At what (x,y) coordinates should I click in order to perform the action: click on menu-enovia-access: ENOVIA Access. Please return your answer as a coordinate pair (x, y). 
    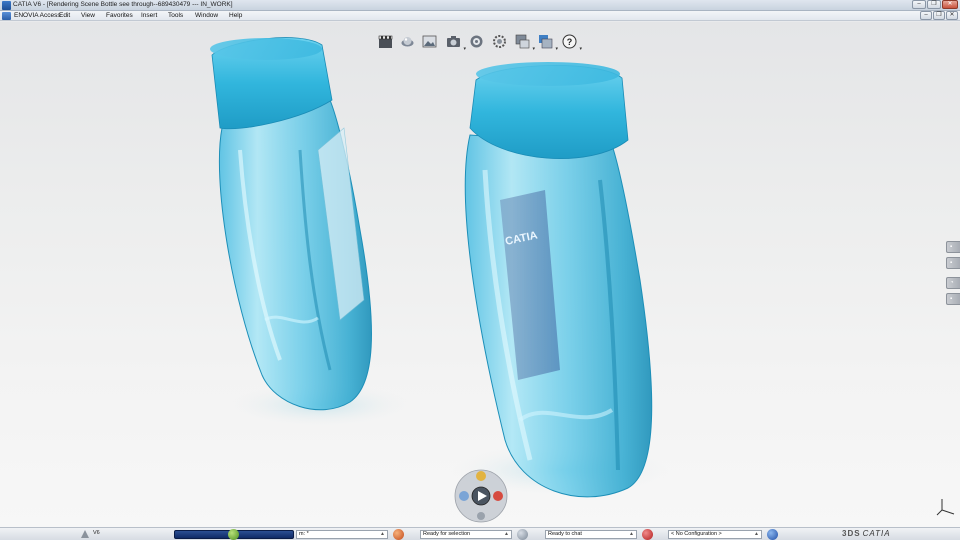
    Looking at the image, I should click on (37, 15).